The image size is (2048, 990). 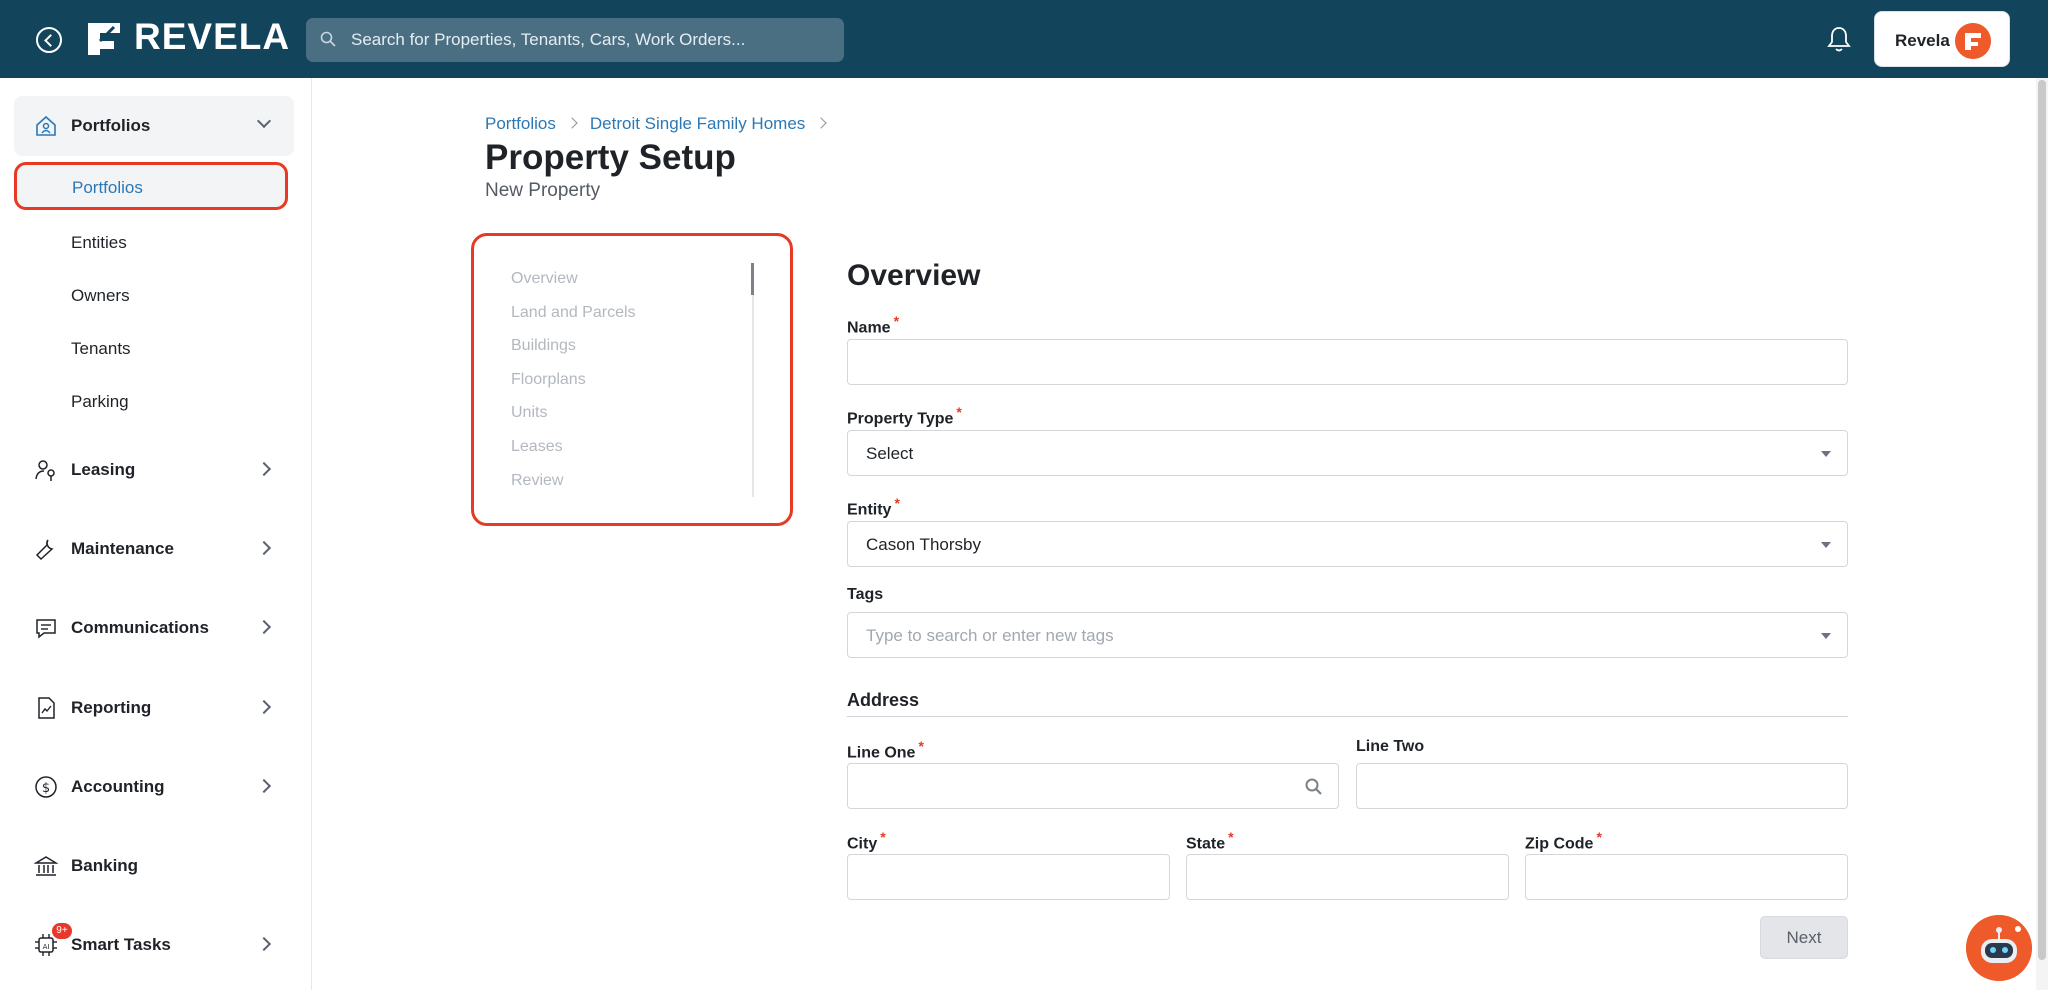 What do you see at coordinates (537, 481) in the screenshot?
I see `step-review: Review` at bounding box center [537, 481].